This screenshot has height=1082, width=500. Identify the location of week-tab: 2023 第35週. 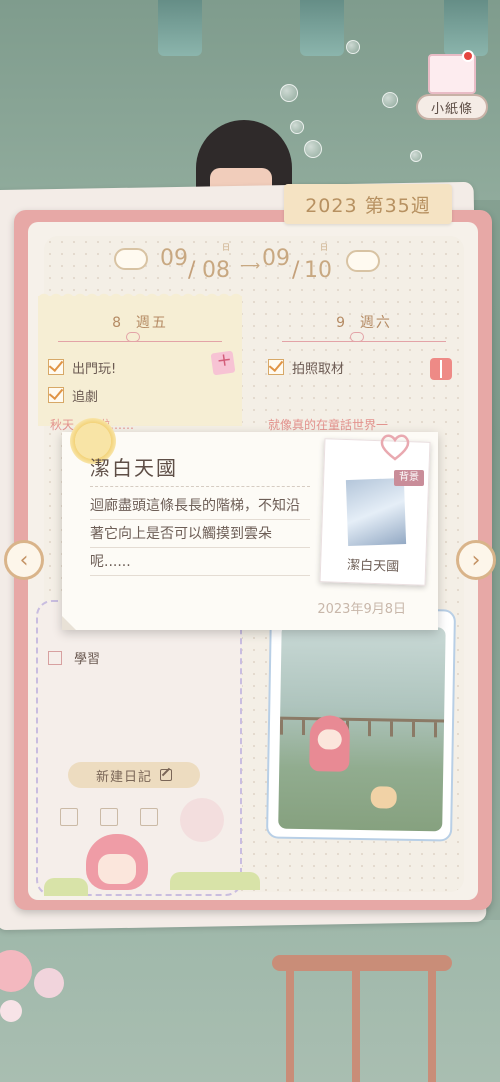
(368, 204).